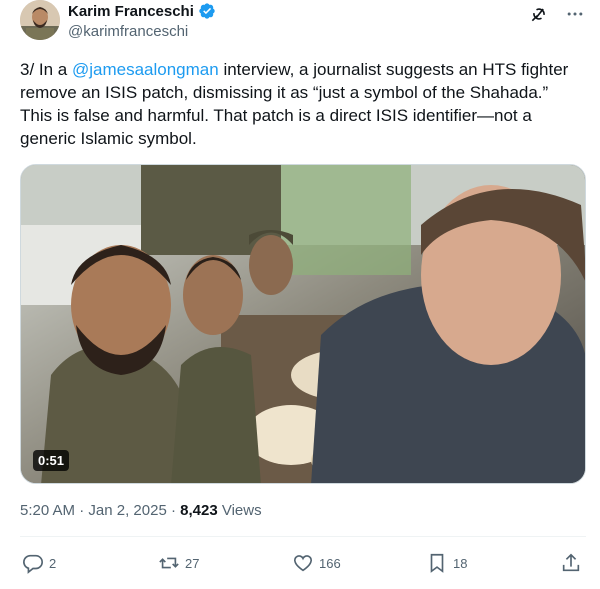 The height and width of the screenshot is (589, 600). I want to click on like-icon, so click(303, 563).